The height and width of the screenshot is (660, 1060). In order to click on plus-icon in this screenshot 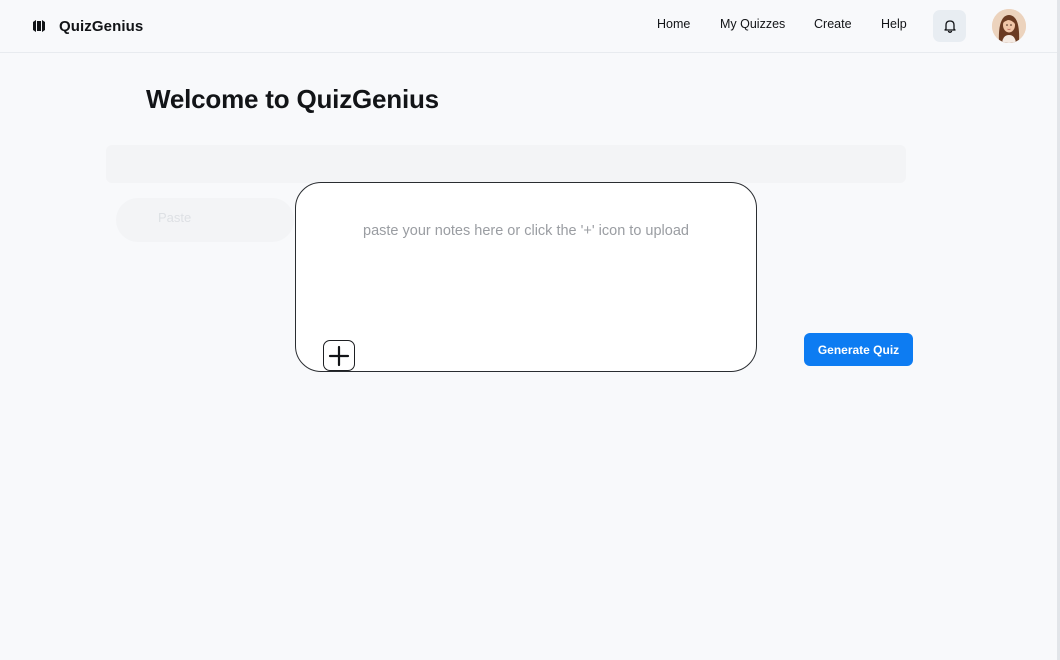, I will do `click(339, 356)`.